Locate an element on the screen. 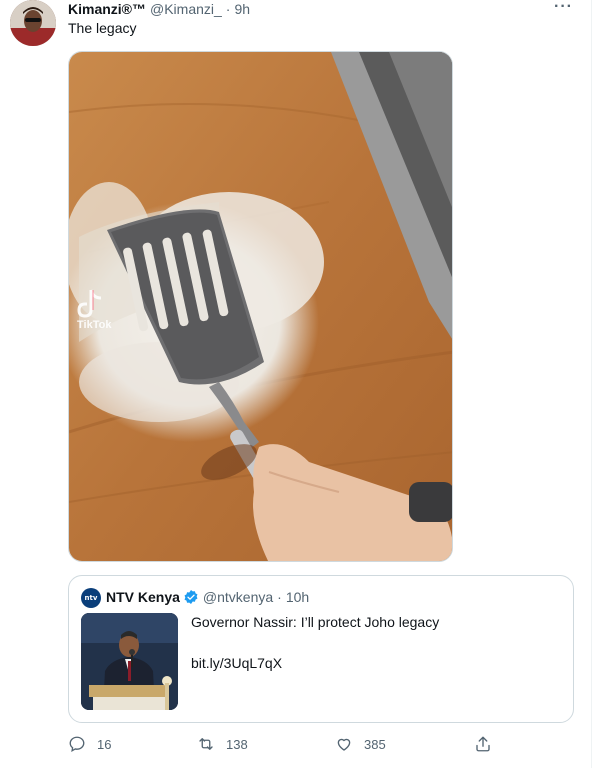 The width and height of the screenshot is (595, 768). quoted-header: NTV Kenya @ntvkenya · 10h is located at coordinates (207, 597).